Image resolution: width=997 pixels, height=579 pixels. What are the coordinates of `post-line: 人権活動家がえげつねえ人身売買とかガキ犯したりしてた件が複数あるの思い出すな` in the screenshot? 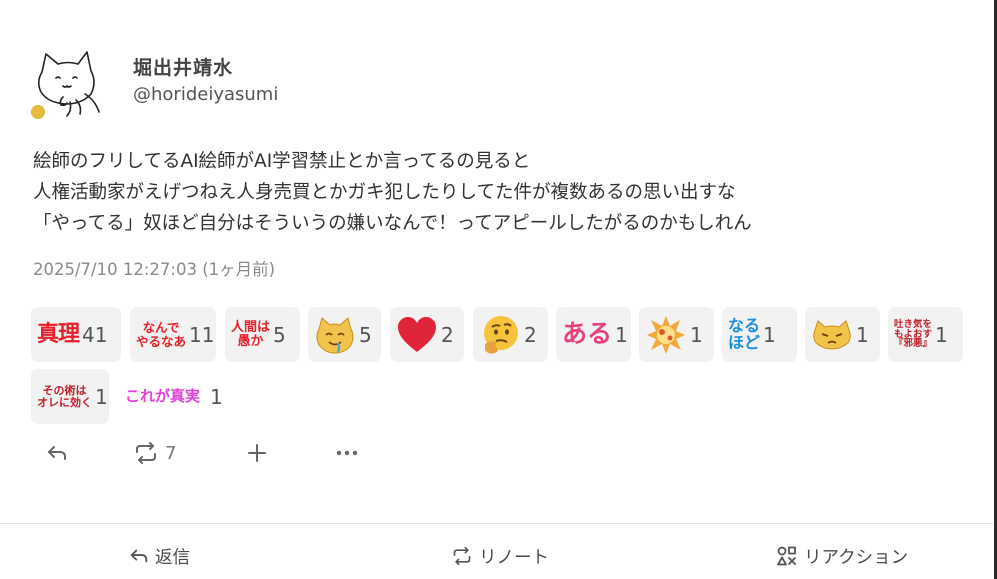 It's located at (384, 192).